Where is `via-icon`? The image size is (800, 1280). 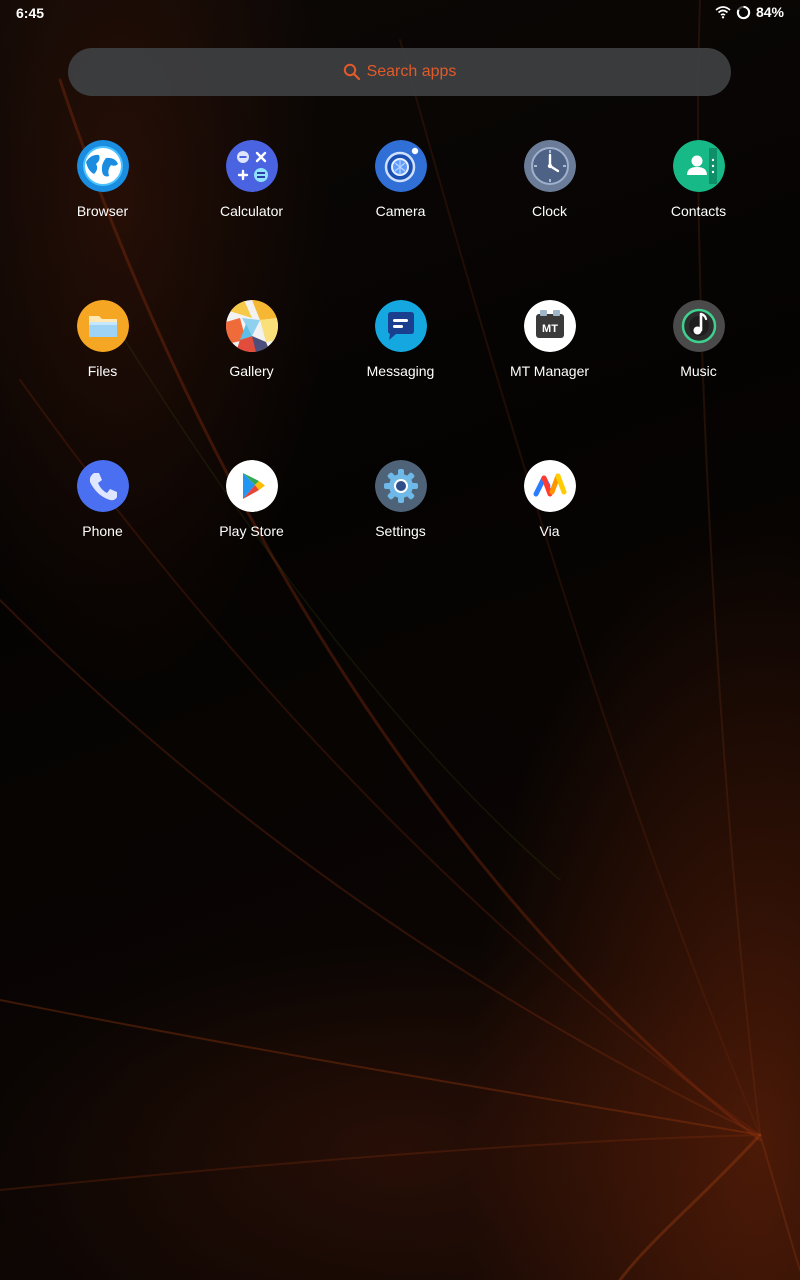 via-icon is located at coordinates (549, 486).